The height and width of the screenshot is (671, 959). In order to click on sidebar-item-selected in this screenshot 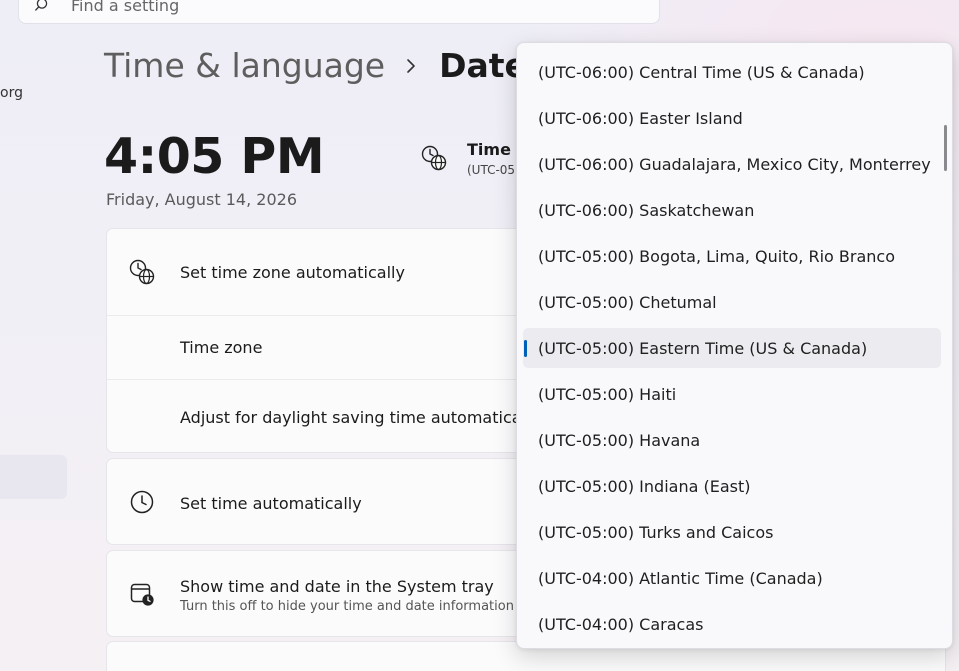, I will do `click(33, 477)`.